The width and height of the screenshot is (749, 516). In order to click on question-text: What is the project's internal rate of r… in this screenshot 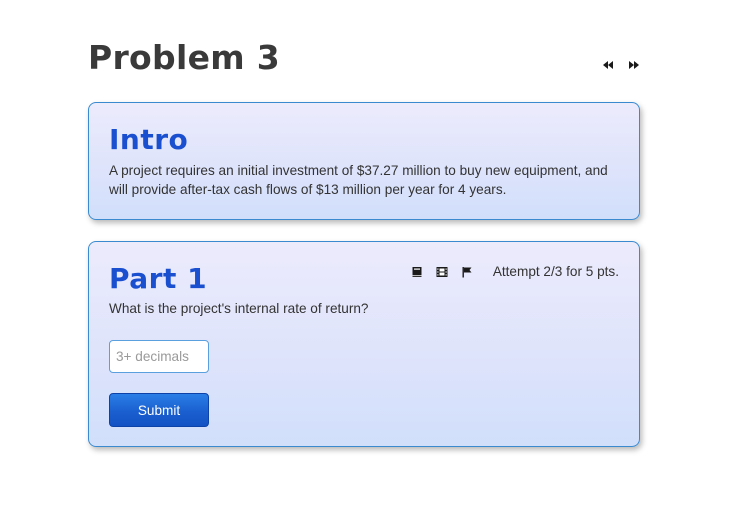, I will do `click(239, 308)`.